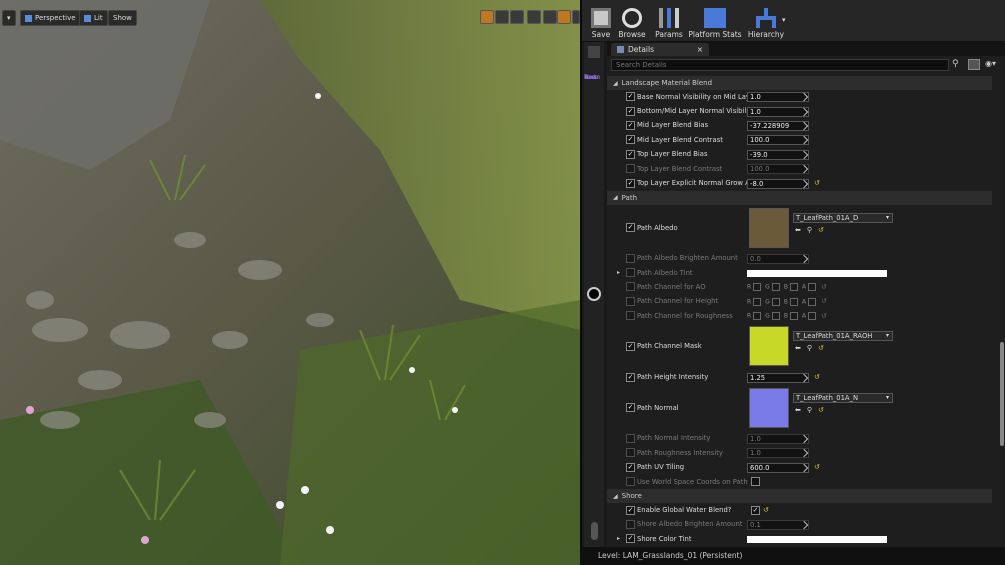 This screenshot has height=565, width=1005. Describe the element at coordinates (534, 17) in the screenshot. I see `world-space-icon` at that location.